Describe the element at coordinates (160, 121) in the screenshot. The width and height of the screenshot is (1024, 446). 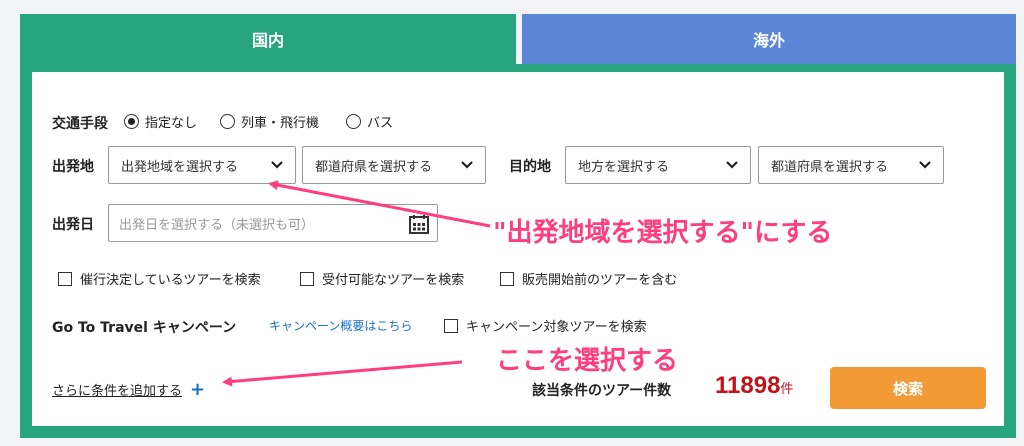
I see `radio-transport-none: 指定なし` at that location.